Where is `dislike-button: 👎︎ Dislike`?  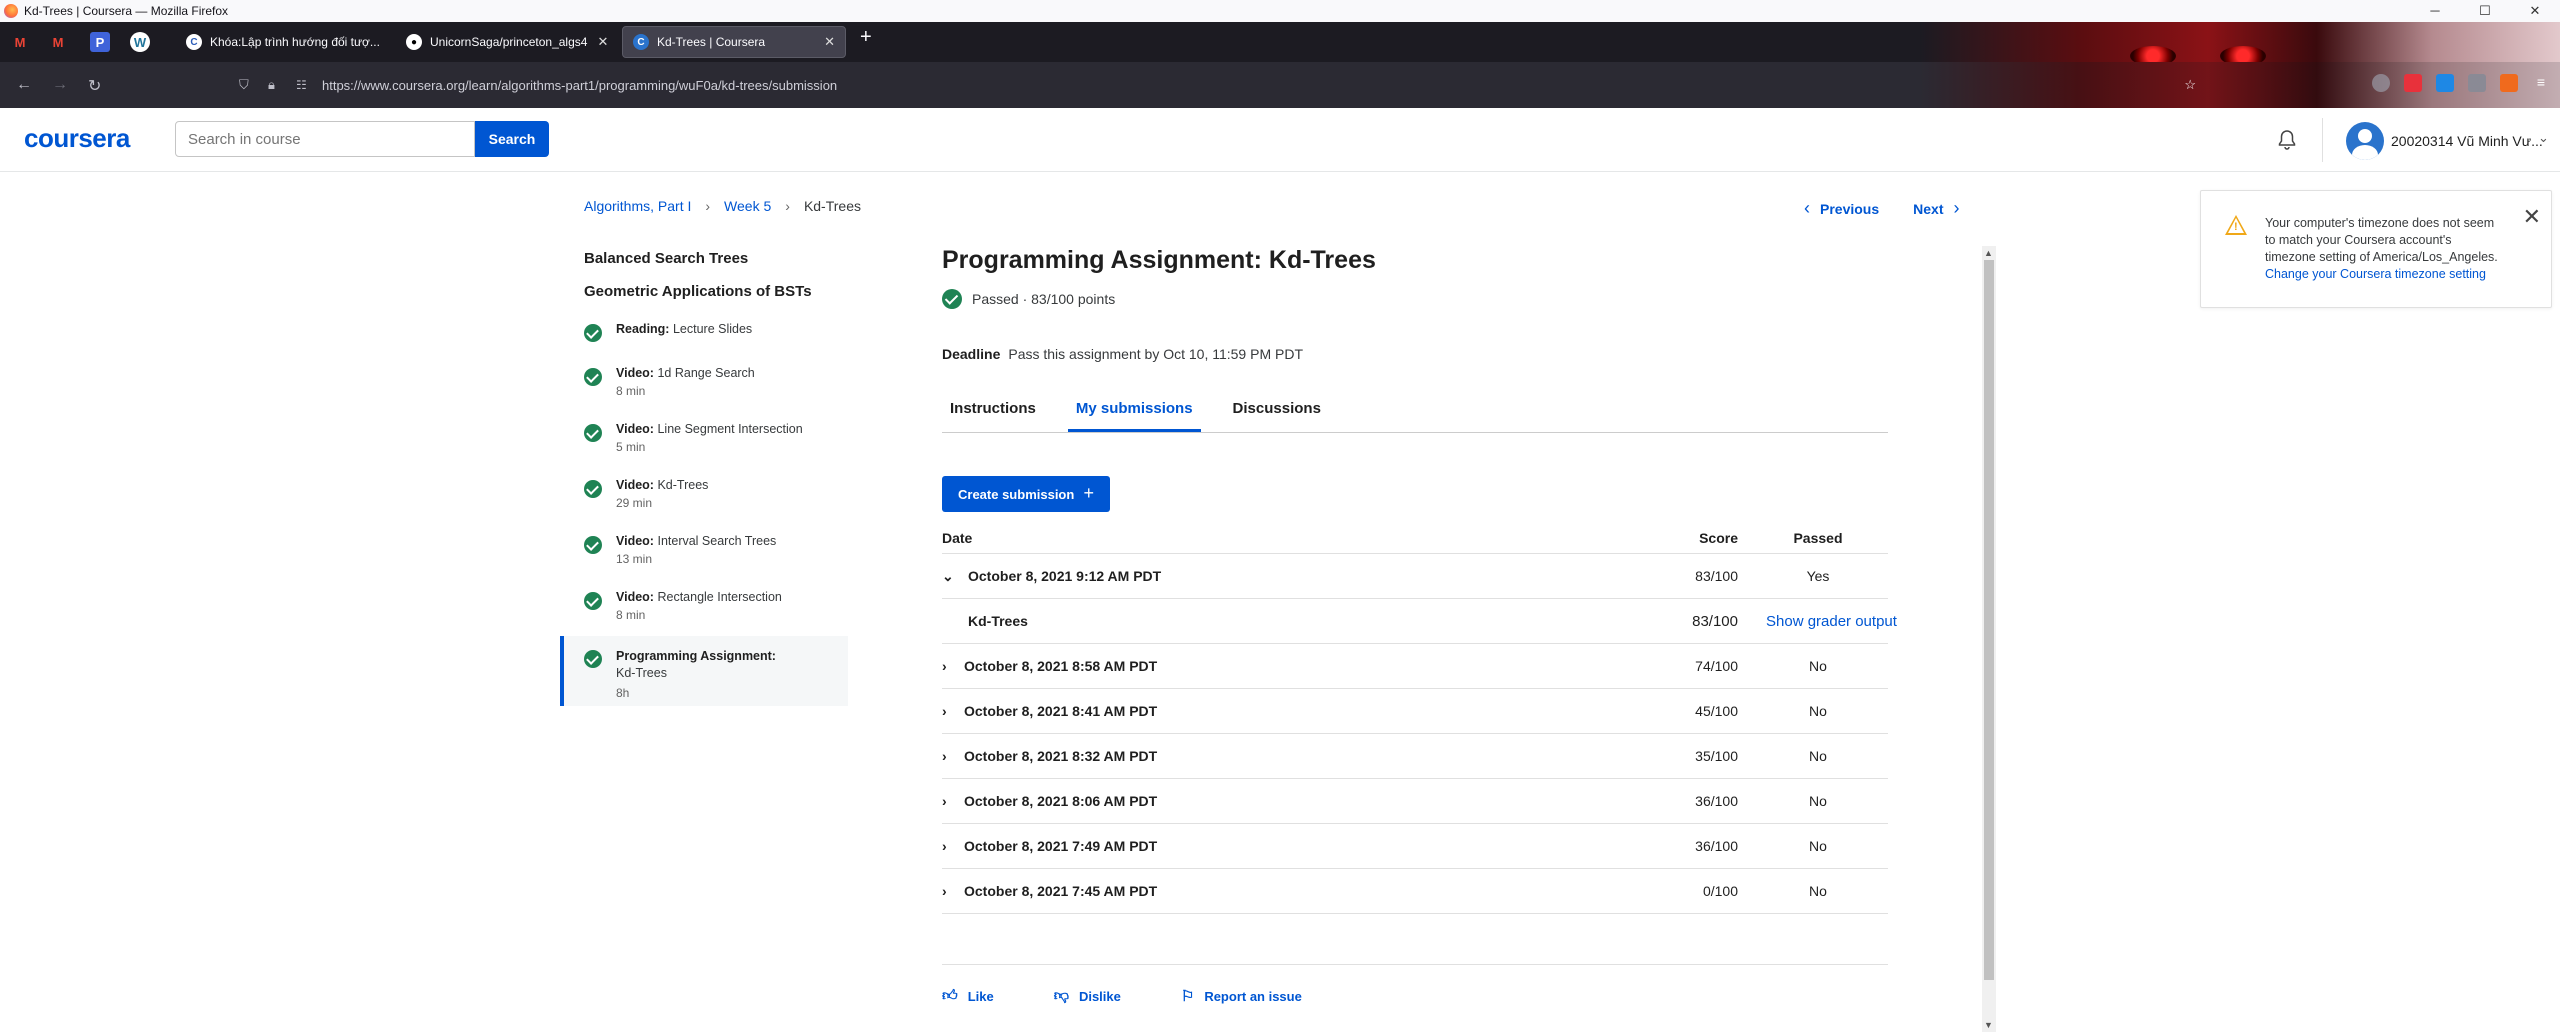
dislike-button: 👎︎ Dislike is located at coordinates (1102, 996).